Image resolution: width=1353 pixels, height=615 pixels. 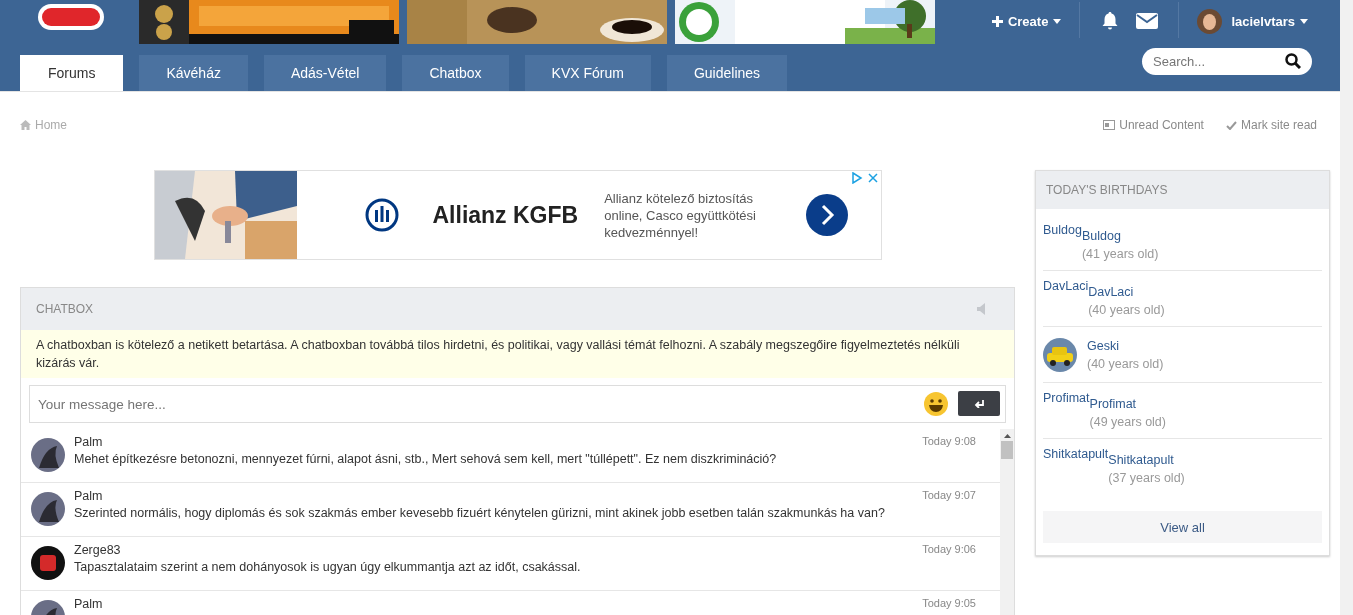 I want to click on scroll-up-icon, so click(x=1007, y=435).